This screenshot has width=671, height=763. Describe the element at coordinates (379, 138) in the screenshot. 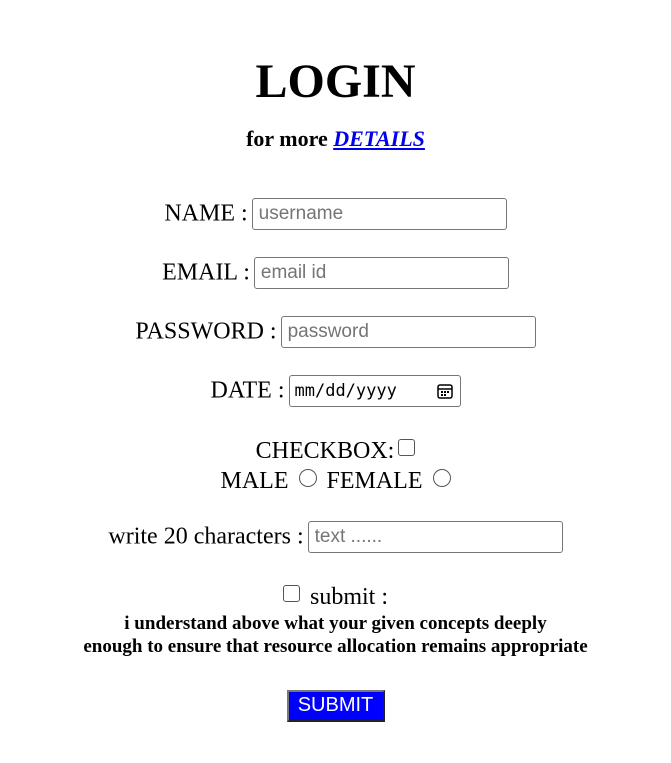

I see `details-link: DETAILS` at that location.